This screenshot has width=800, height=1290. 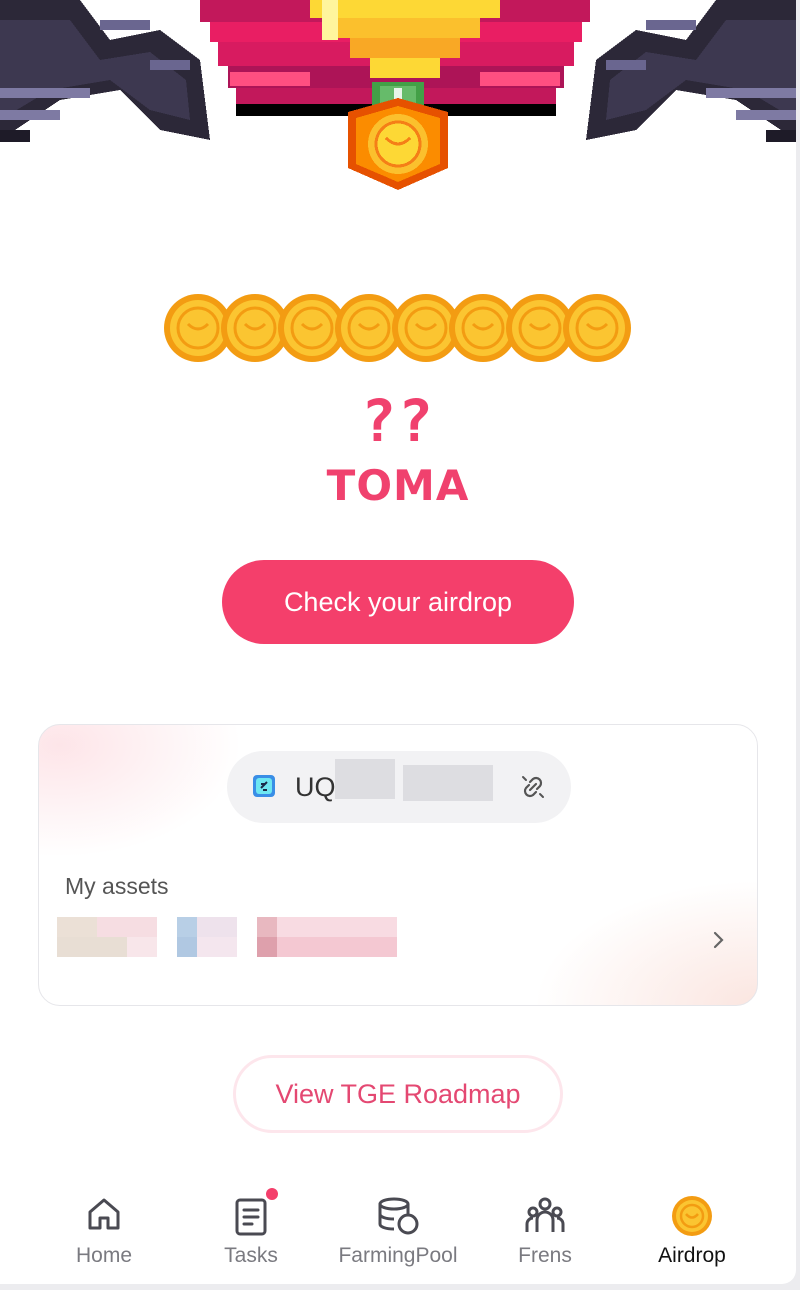 What do you see at coordinates (104, 1255) in the screenshot?
I see `nav-label: Home` at bounding box center [104, 1255].